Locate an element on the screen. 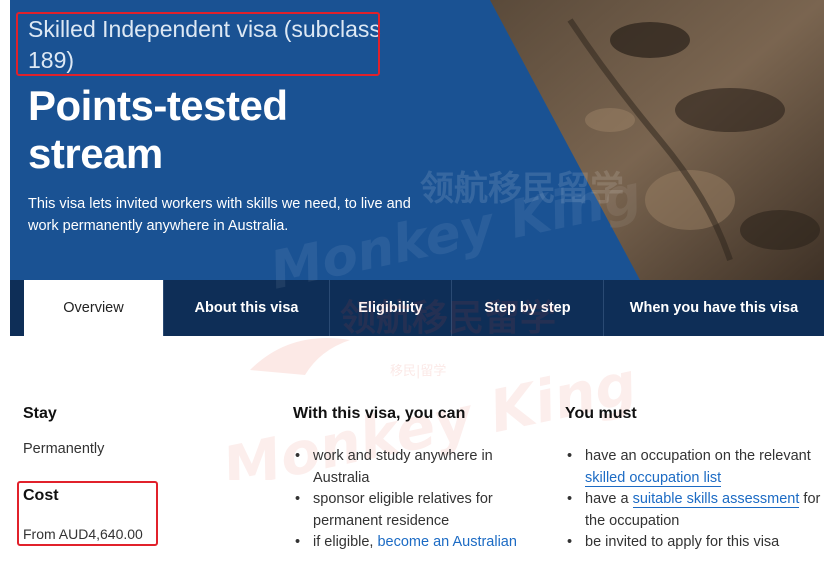 The height and width of the screenshot is (562, 824). tab-step-by-step: Step by step is located at coordinates (528, 308).